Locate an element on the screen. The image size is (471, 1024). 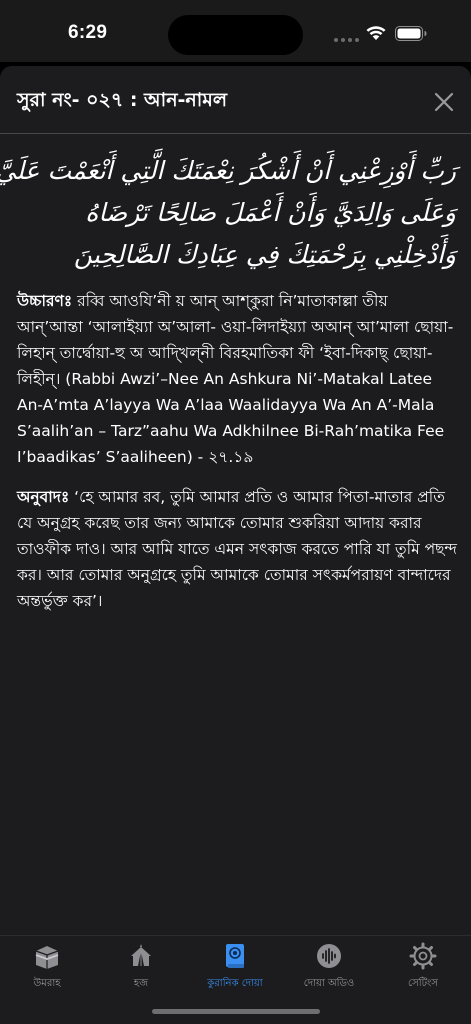
tab-label: উমরাহ is located at coordinates (47, 983).